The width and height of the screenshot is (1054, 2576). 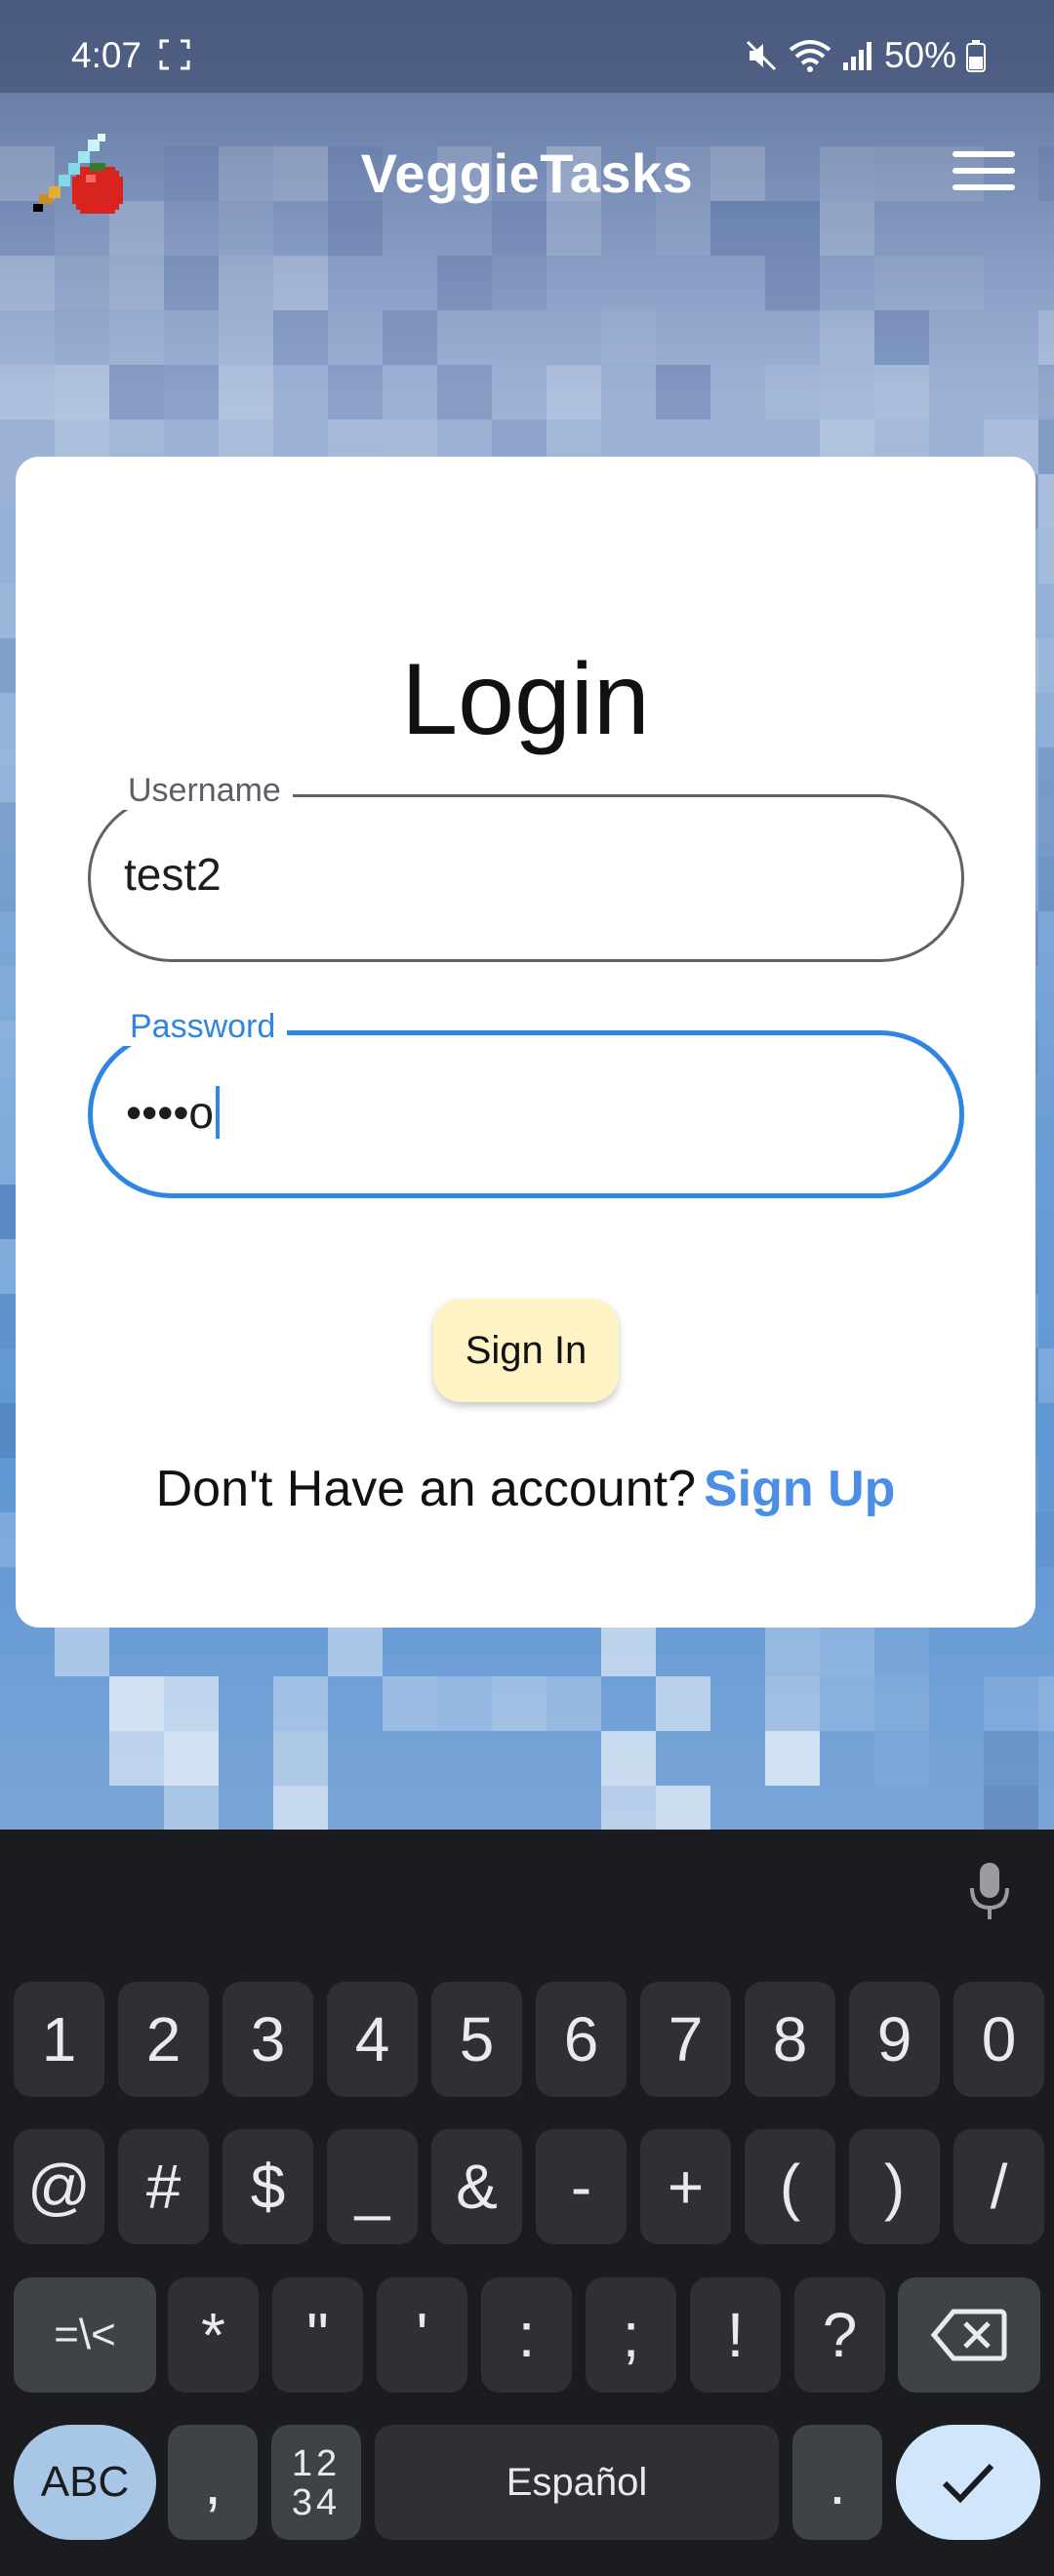 I want to click on backspace-key, so click(x=969, y=2335).